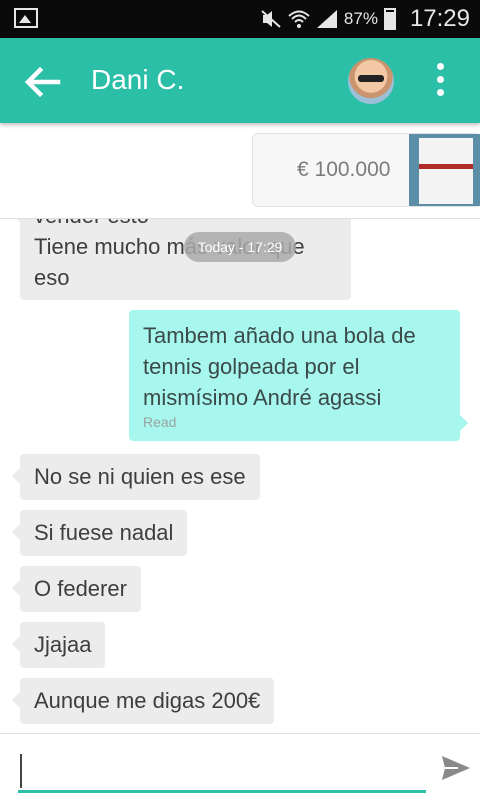 The width and height of the screenshot is (480, 801). Describe the element at coordinates (104, 532) in the screenshot. I see `message-text: Si fuese nadal` at that location.